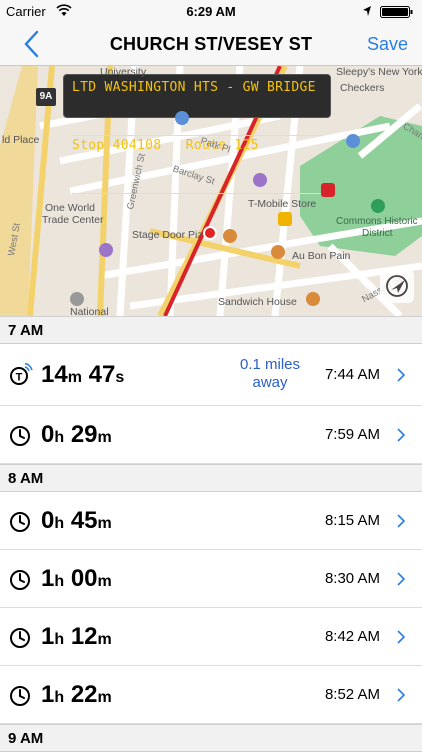 This screenshot has height=752, width=422. I want to click on subway-poi-icon, so click(353, 141).